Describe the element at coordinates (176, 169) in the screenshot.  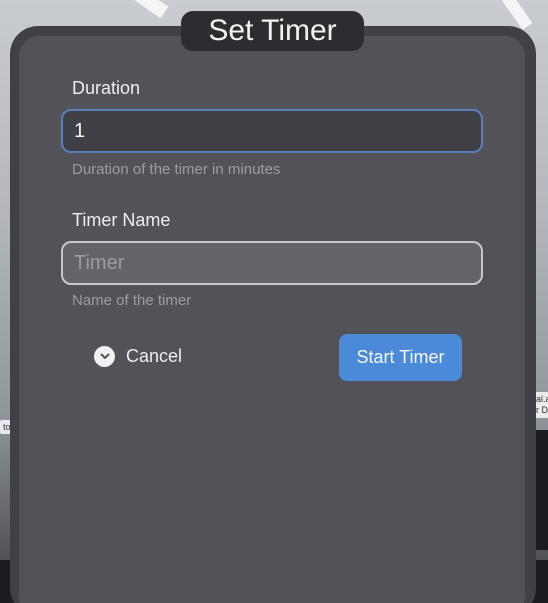
I see `duration-helper: Duration of the timer in minutes` at that location.